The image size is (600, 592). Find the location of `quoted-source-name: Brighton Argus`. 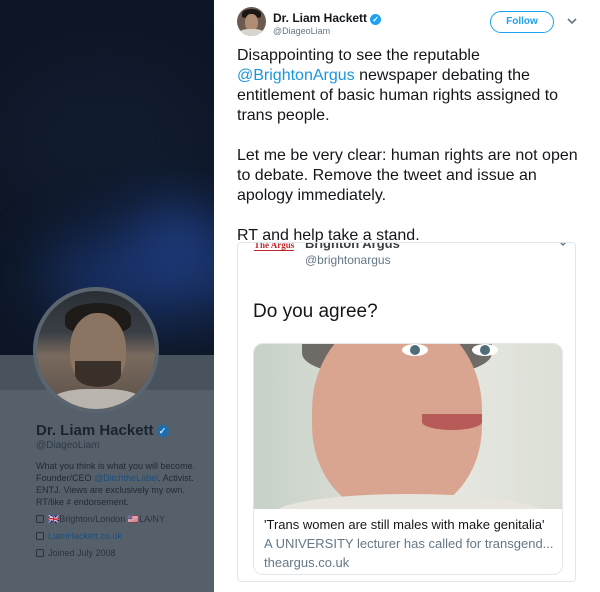

quoted-source-name: Brighton Argus is located at coordinates (352, 247).